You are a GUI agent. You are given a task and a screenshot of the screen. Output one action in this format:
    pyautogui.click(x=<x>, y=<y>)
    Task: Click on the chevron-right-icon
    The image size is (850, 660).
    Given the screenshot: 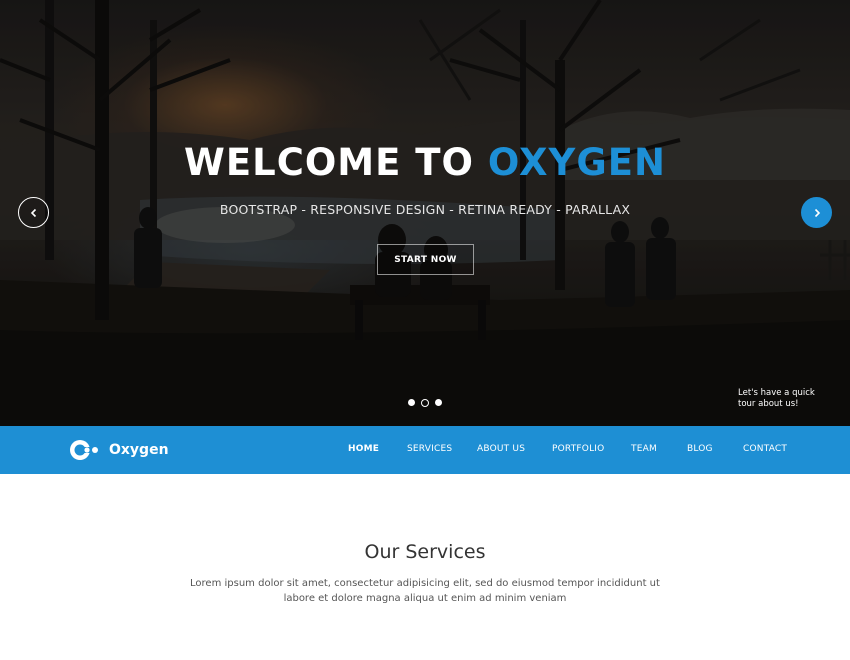 What is the action you would take?
    pyautogui.click(x=817, y=212)
    